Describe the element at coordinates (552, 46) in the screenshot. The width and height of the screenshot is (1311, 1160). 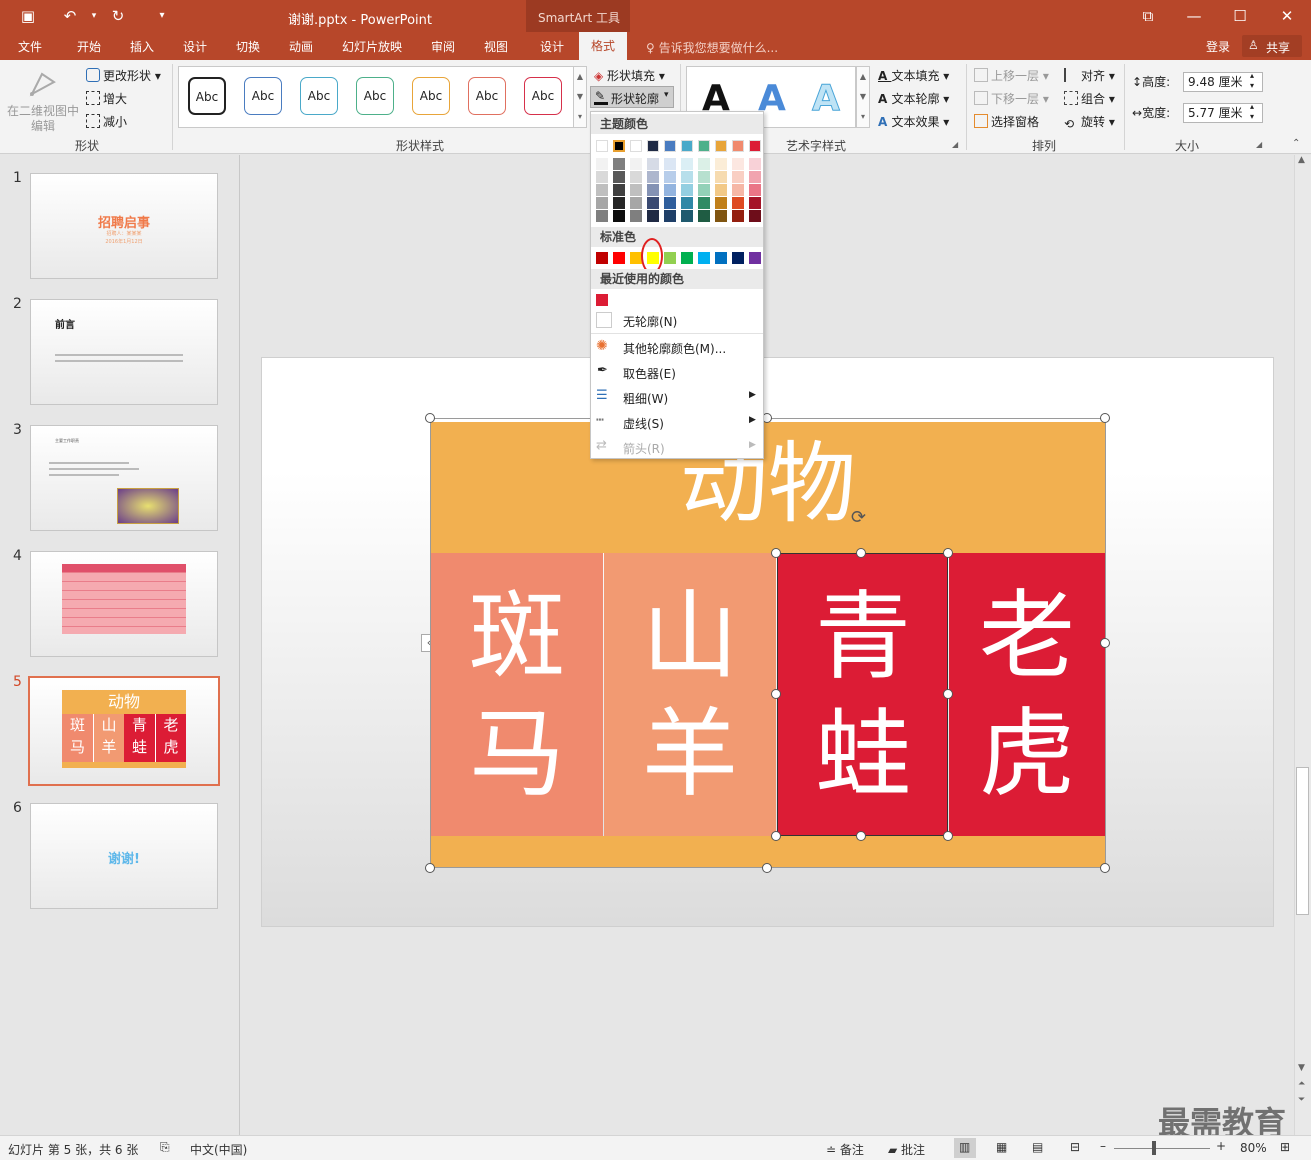
I see `tab-smartart-design: 设计` at that location.